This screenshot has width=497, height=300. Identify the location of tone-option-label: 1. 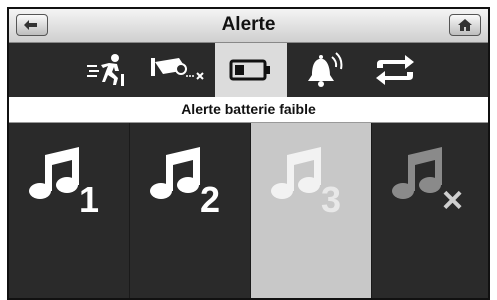
(89, 199).